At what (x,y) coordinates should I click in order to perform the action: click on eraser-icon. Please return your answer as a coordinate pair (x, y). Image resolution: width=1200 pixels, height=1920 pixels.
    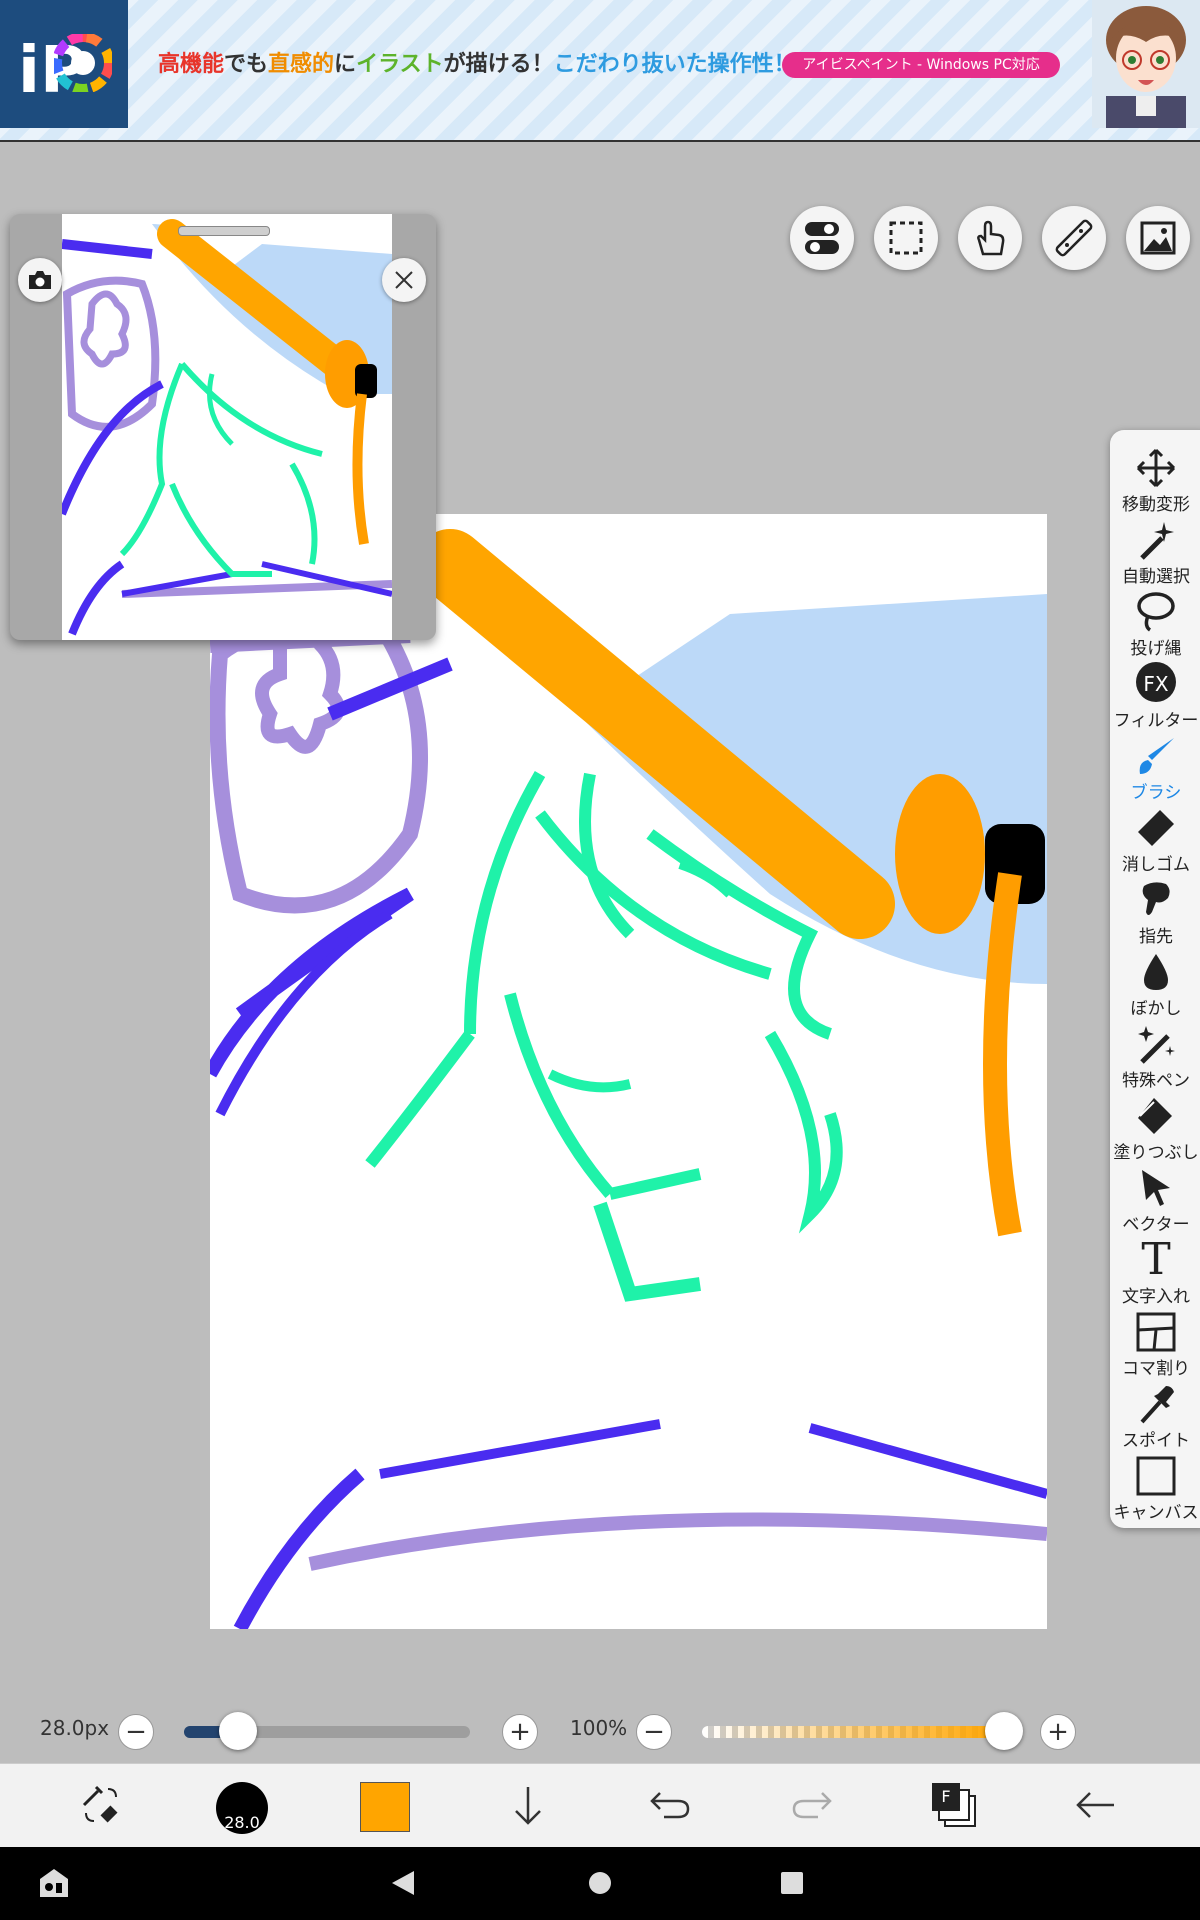
    Looking at the image, I should click on (1156, 828).